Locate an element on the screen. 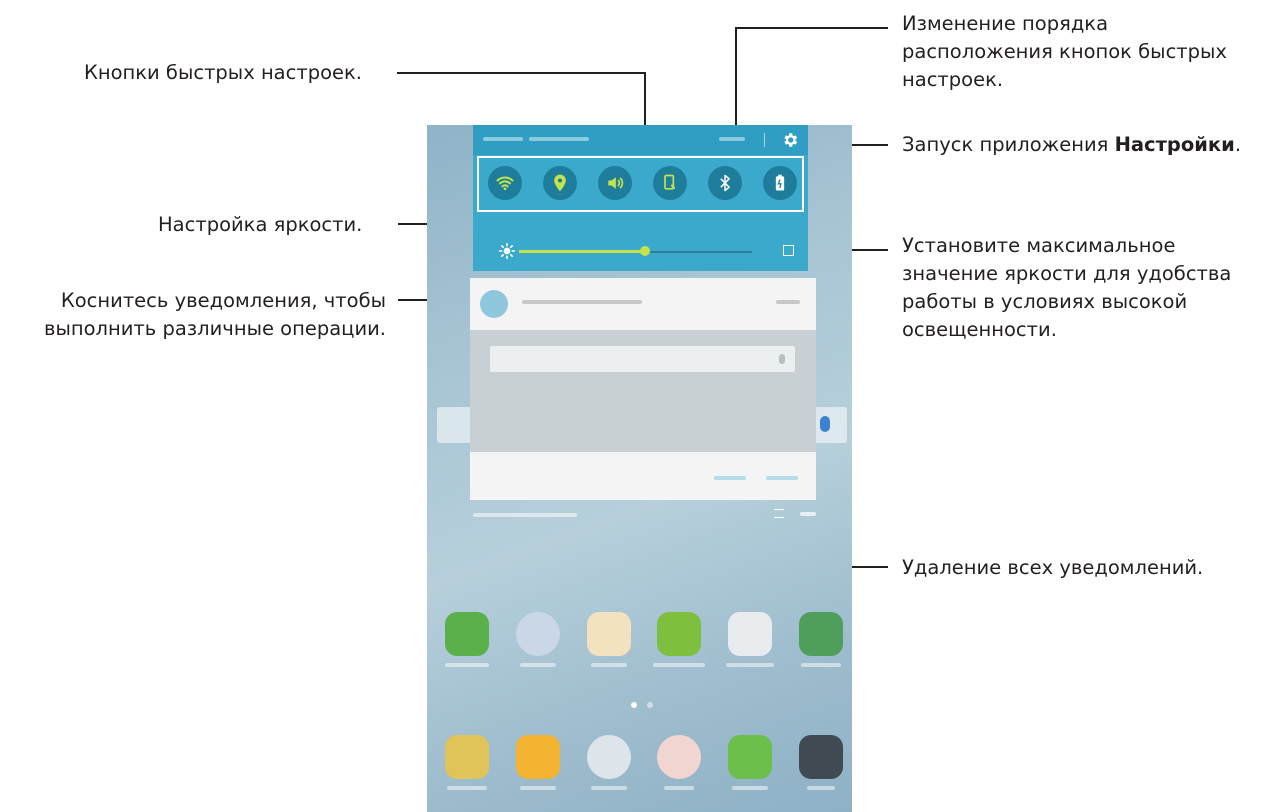 This screenshot has width=1266, height=812. notification-title is located at coordinates (582, 302).